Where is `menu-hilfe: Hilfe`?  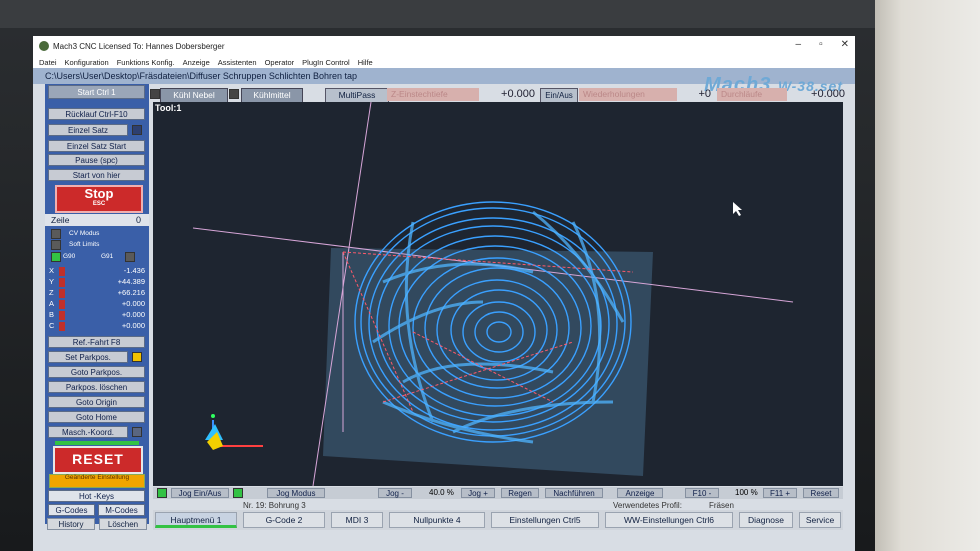 menu-hilfe: Hilfe is located at coordinates (365, 62).